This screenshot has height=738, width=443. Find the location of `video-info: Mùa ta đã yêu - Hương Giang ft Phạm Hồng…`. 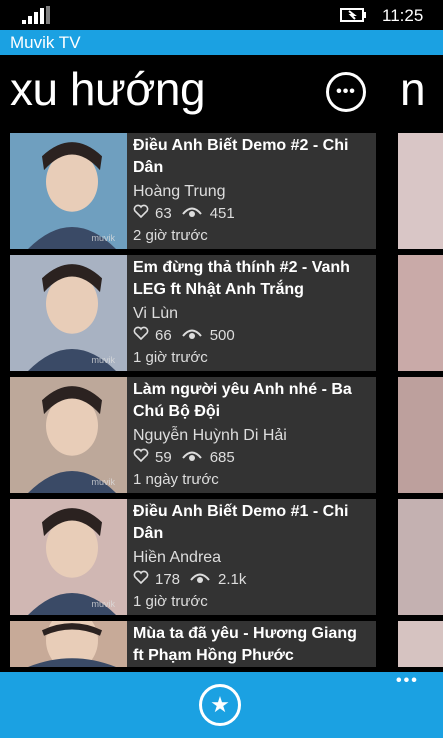

video-info: Mùa ta đã yêu - Hương Giang ft Phạm Hồng… is located at coordinates (251, 646).